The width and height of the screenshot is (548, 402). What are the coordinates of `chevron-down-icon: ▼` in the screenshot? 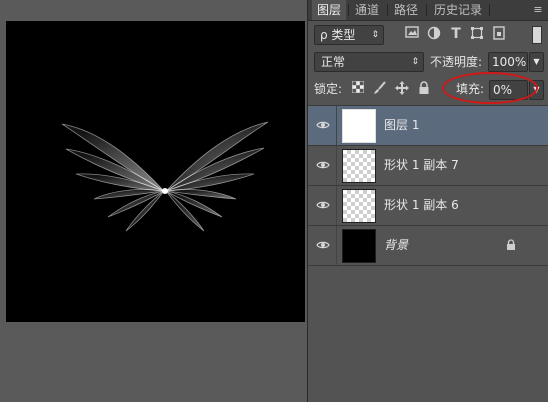 It's located at (536, 61).